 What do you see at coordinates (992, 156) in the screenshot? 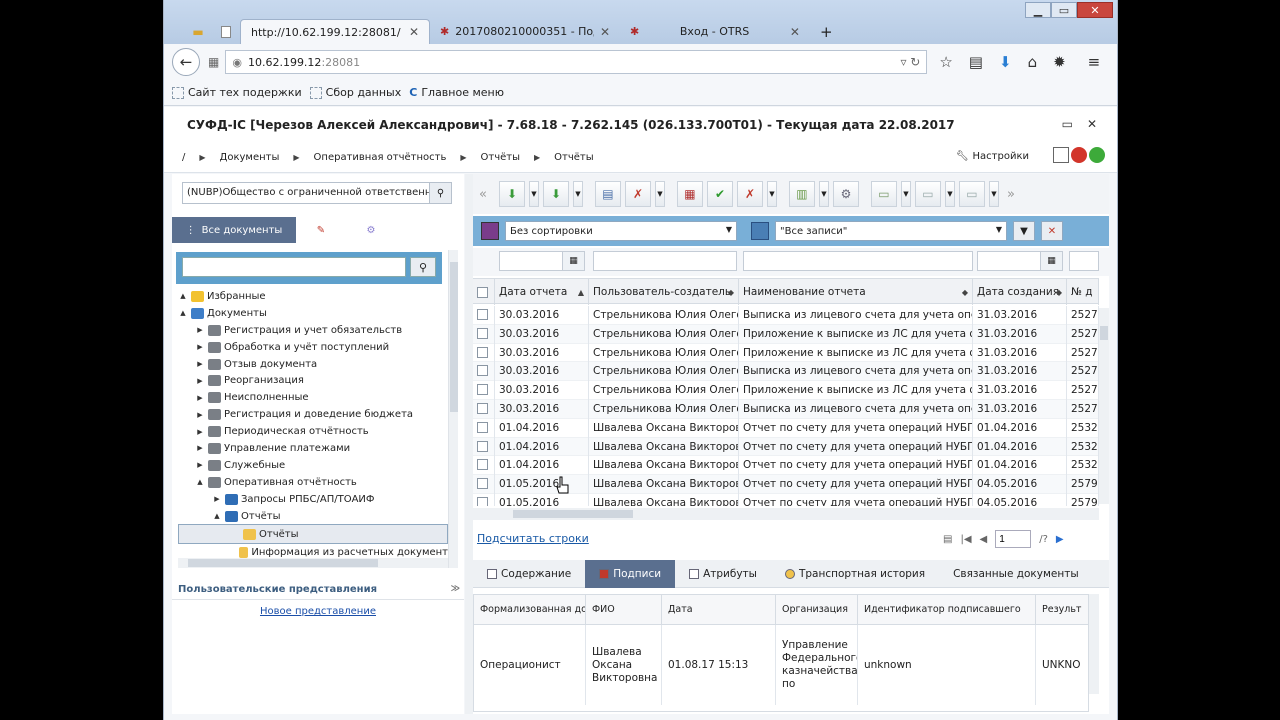
I see `settings-button: 🔧︎ Настройки` at bounding box center [992, 156].